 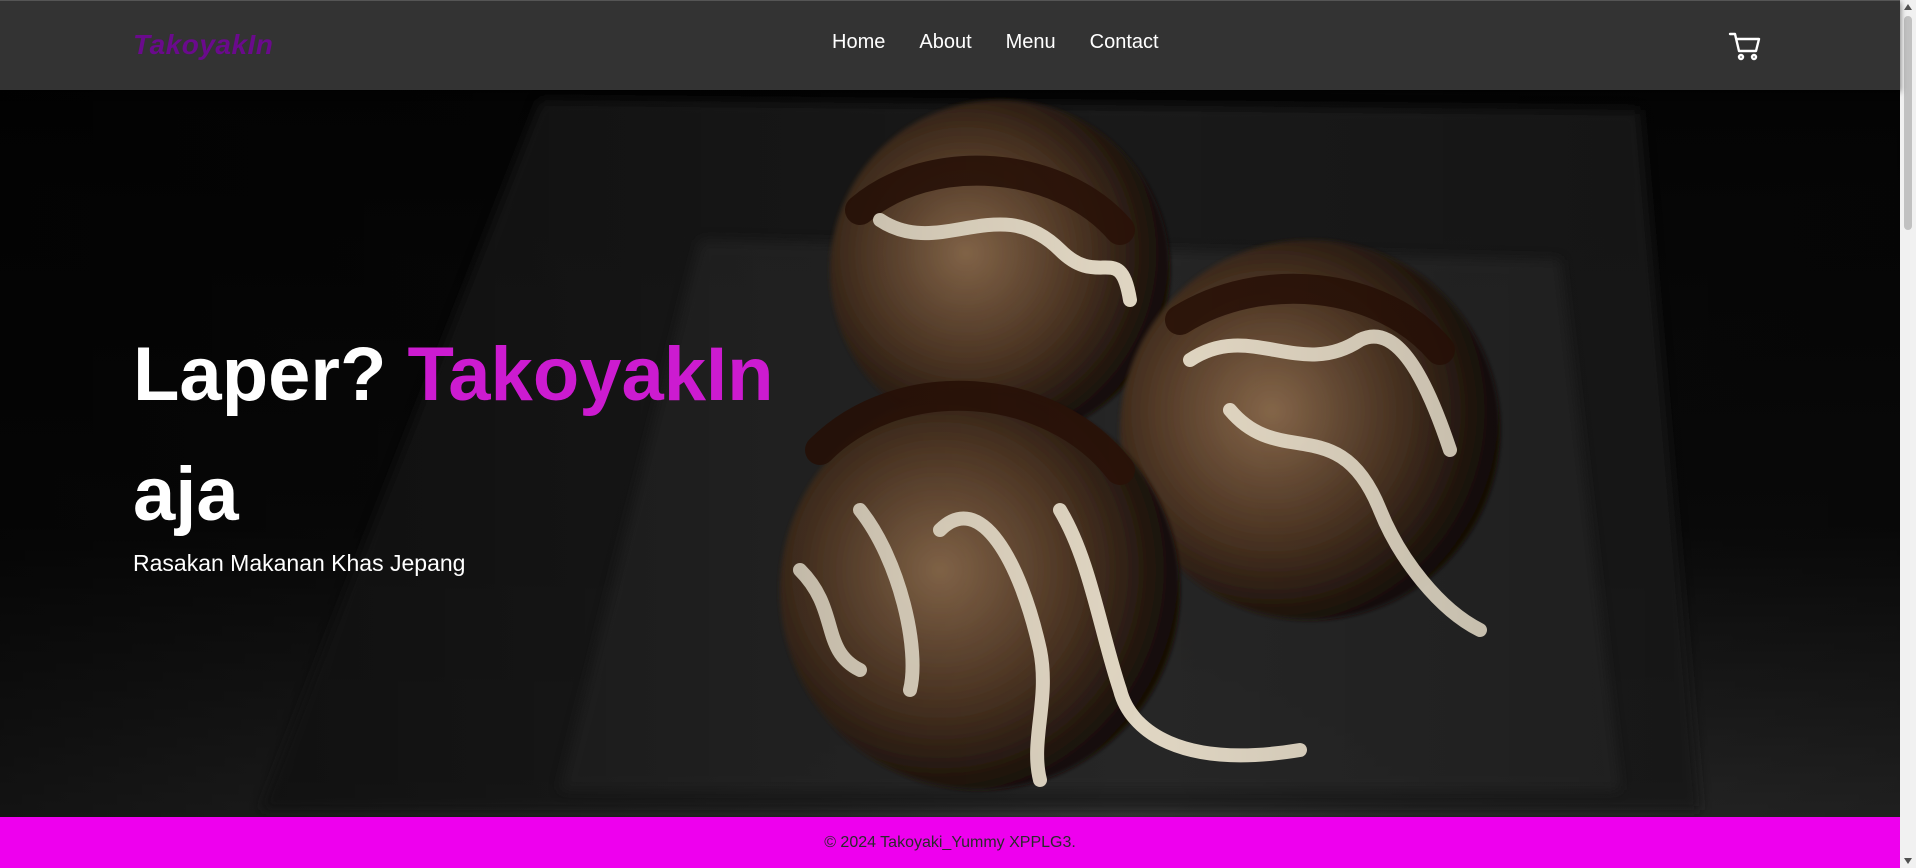 What do you see at coordinates (1908, 861) in the screenshot?
I see `scroll-down-arrow-icon` at bounding box center [1908, 861].